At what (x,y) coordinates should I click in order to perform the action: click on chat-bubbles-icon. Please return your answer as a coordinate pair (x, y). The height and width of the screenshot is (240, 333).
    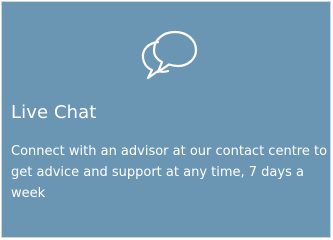
    Looking at the image, I should click on (169, 54).